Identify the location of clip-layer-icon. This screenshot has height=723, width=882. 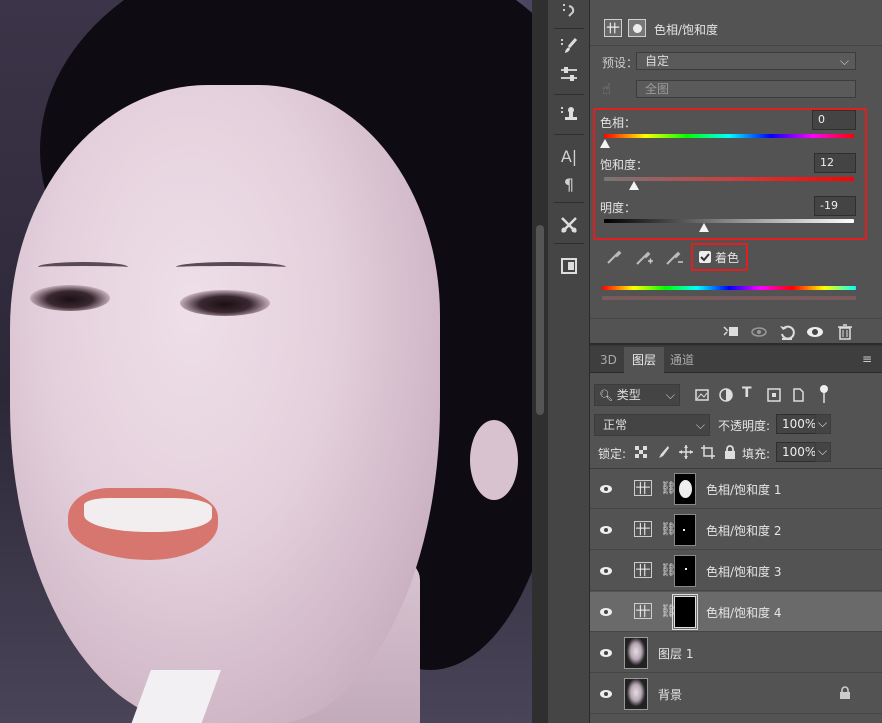
(731, 332).